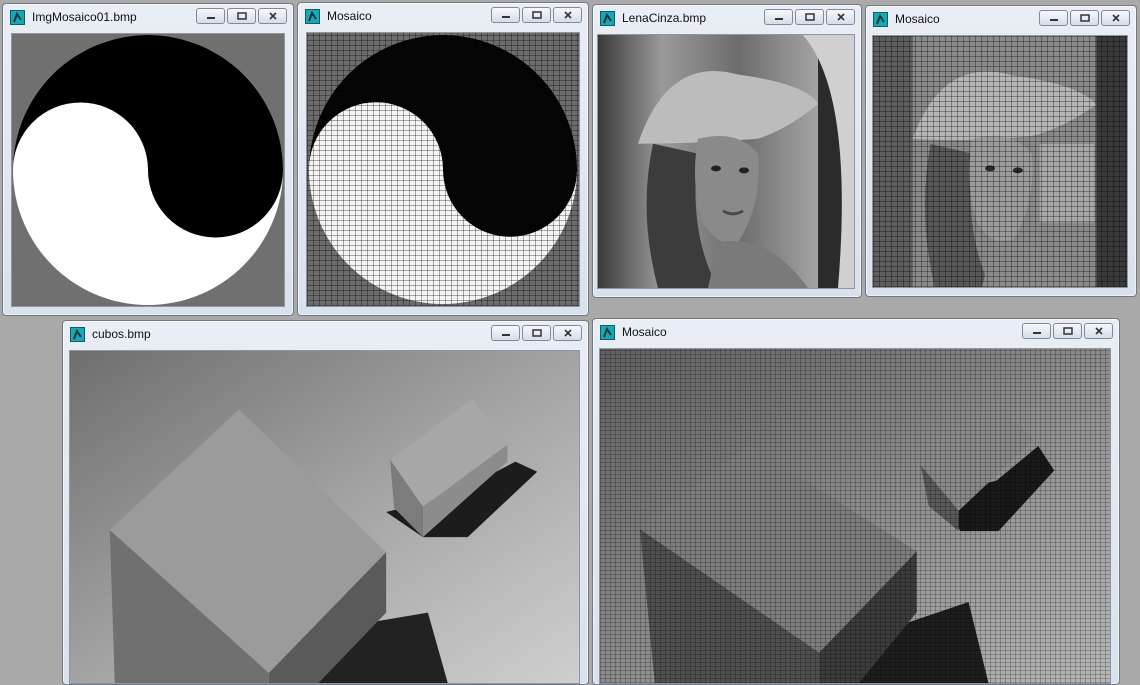 The width and height of the screenshot is (1140, 685). Describe the element at coordinates (664, 18) in the screenshot. I see `window-title: LenaCinza.bmp` at that location.